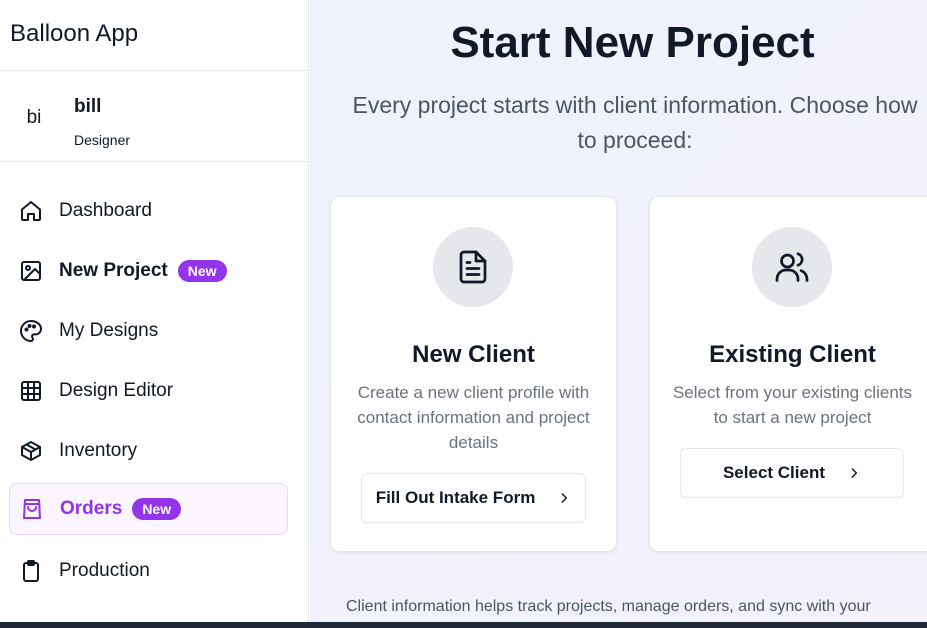 This screenshot has height=628, width=927. Describe the element at coordinates (455, 497) in the screenshot. I see `button-label: Fill Out Intake Form` at that location.